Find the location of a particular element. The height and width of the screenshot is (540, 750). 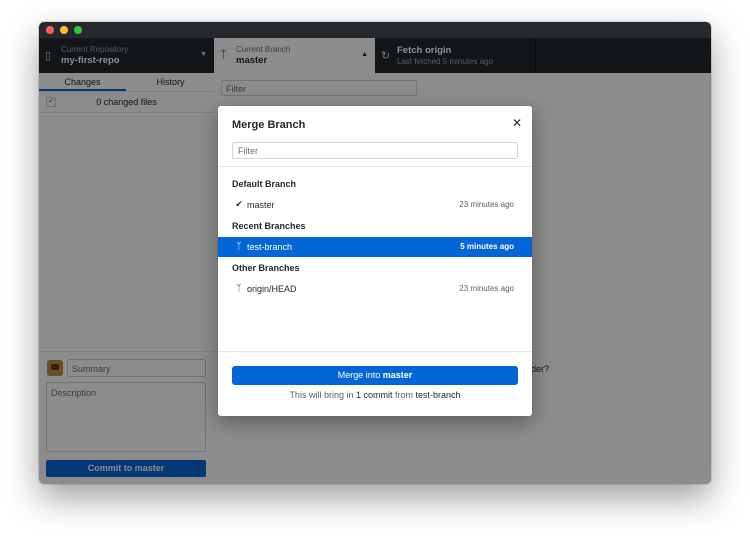

group-header-other: Other Branches is located at coordinates (266, 268).